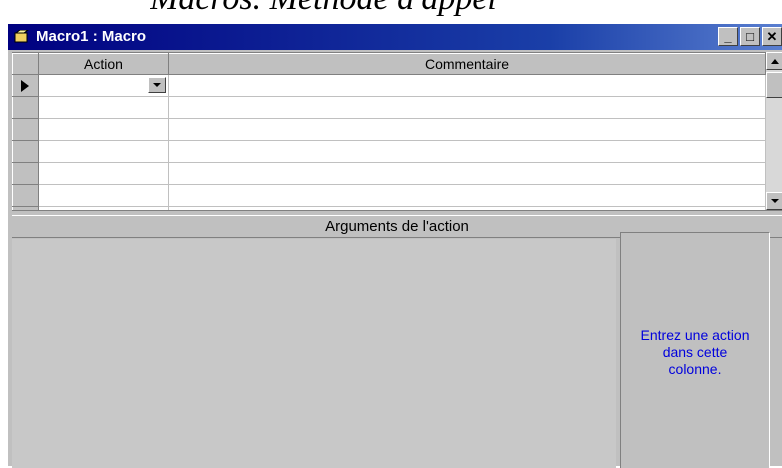  I want to click on column-header-action: Action, so click(103, 64).